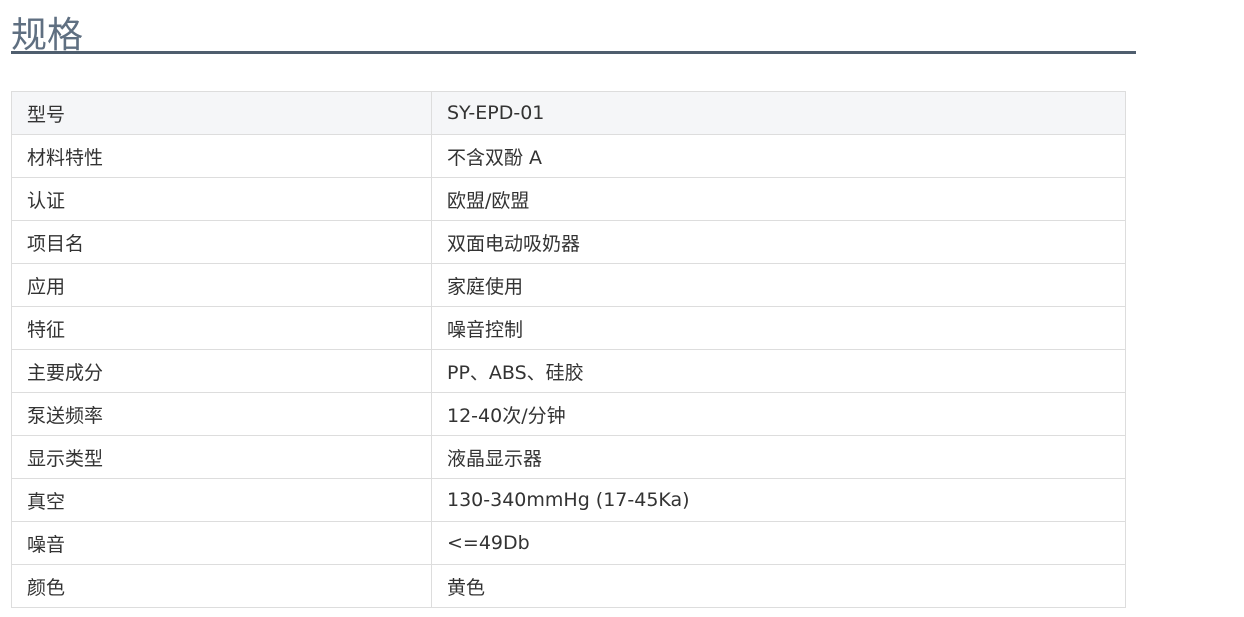 Image resolution: width=1244 pixels, height=617 pixels. Describe the element at coordinates (778, 285) in the screenshot. I see `spec-value: 家庭使用` at that location.